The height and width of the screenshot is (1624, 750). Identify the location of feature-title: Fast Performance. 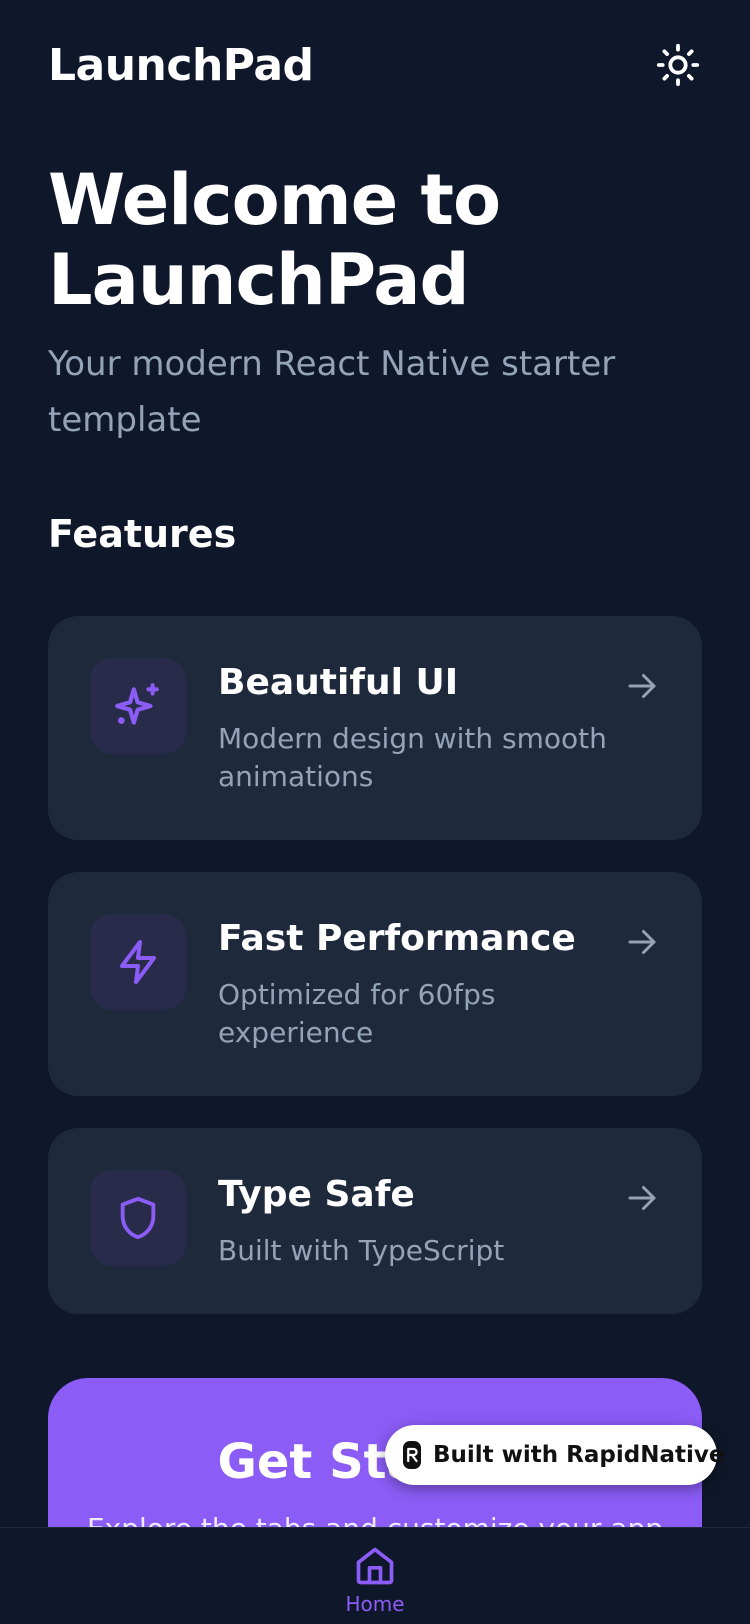
(397, 938).